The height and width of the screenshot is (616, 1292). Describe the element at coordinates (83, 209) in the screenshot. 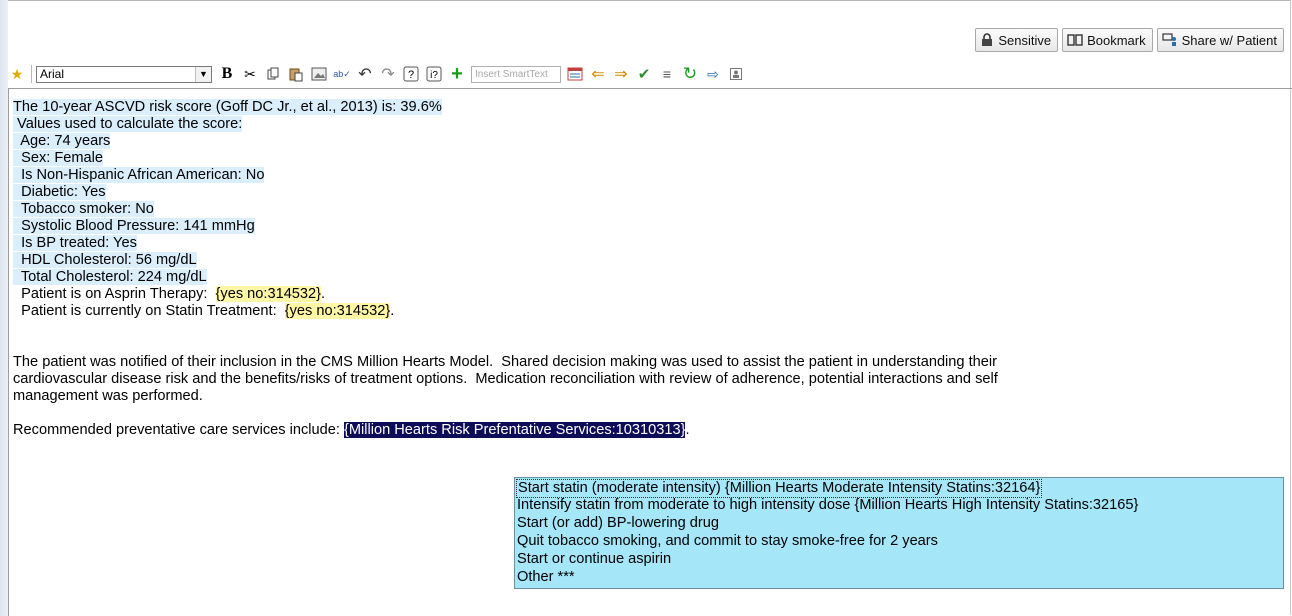

I see `value-tobacco: Tobacco smoker: No` at that location.